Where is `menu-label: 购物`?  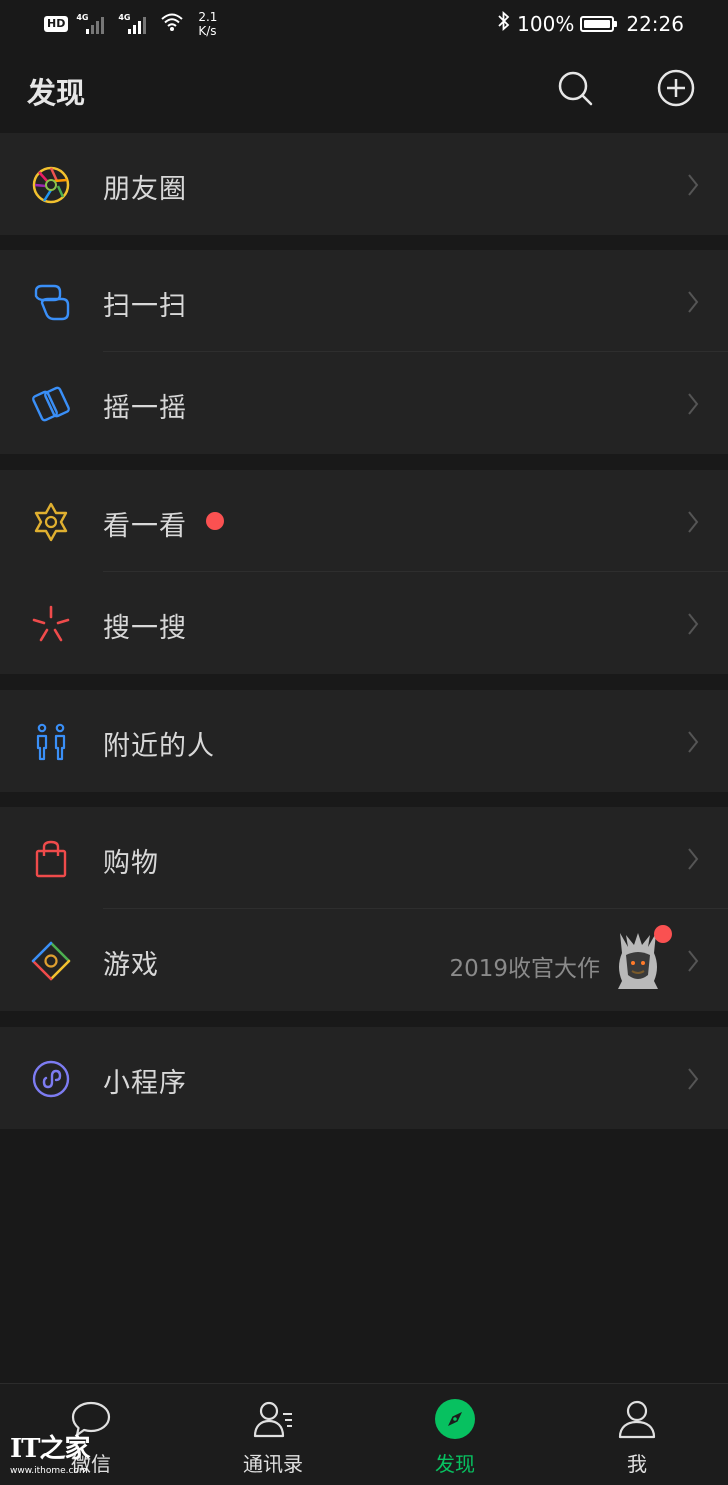
menu-label: 购物 is located at coordinates (131, 863).